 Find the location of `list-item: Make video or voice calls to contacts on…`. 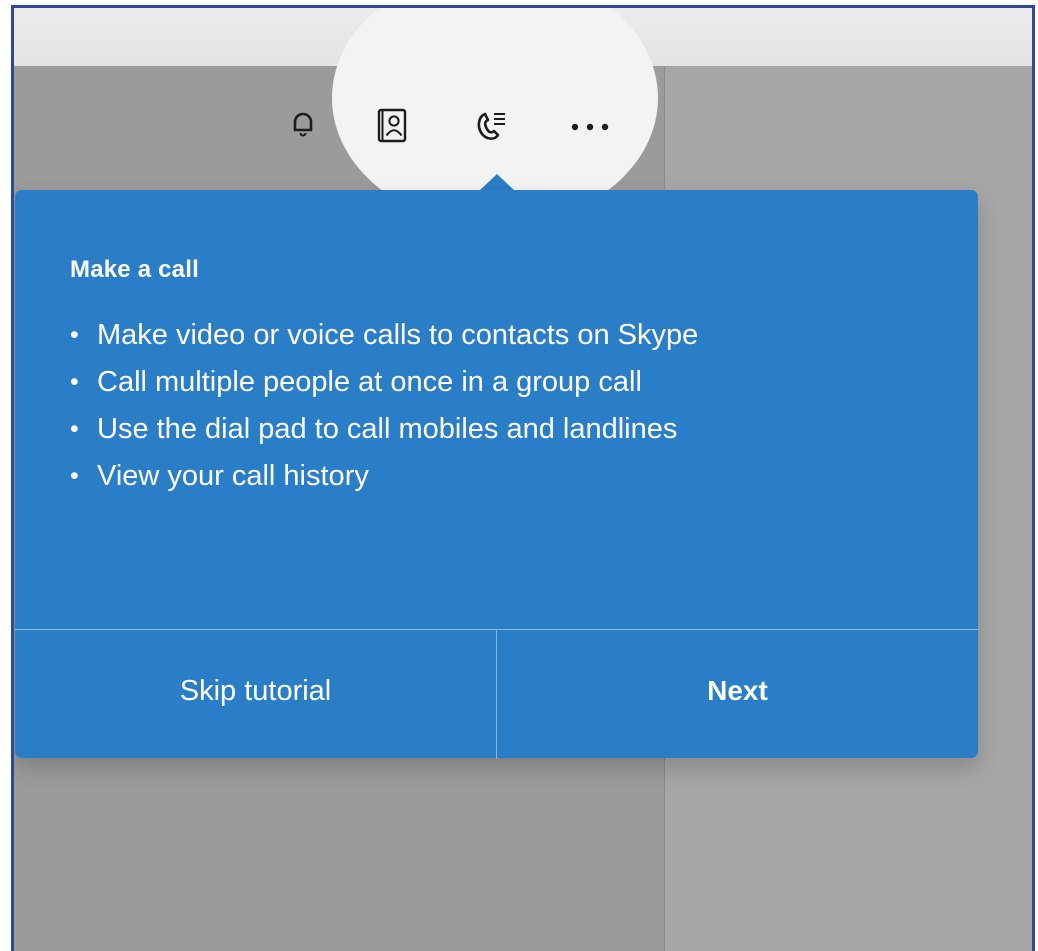

list-item: Make video or voice calls to contacts on… is located at coordinates (500, 335).